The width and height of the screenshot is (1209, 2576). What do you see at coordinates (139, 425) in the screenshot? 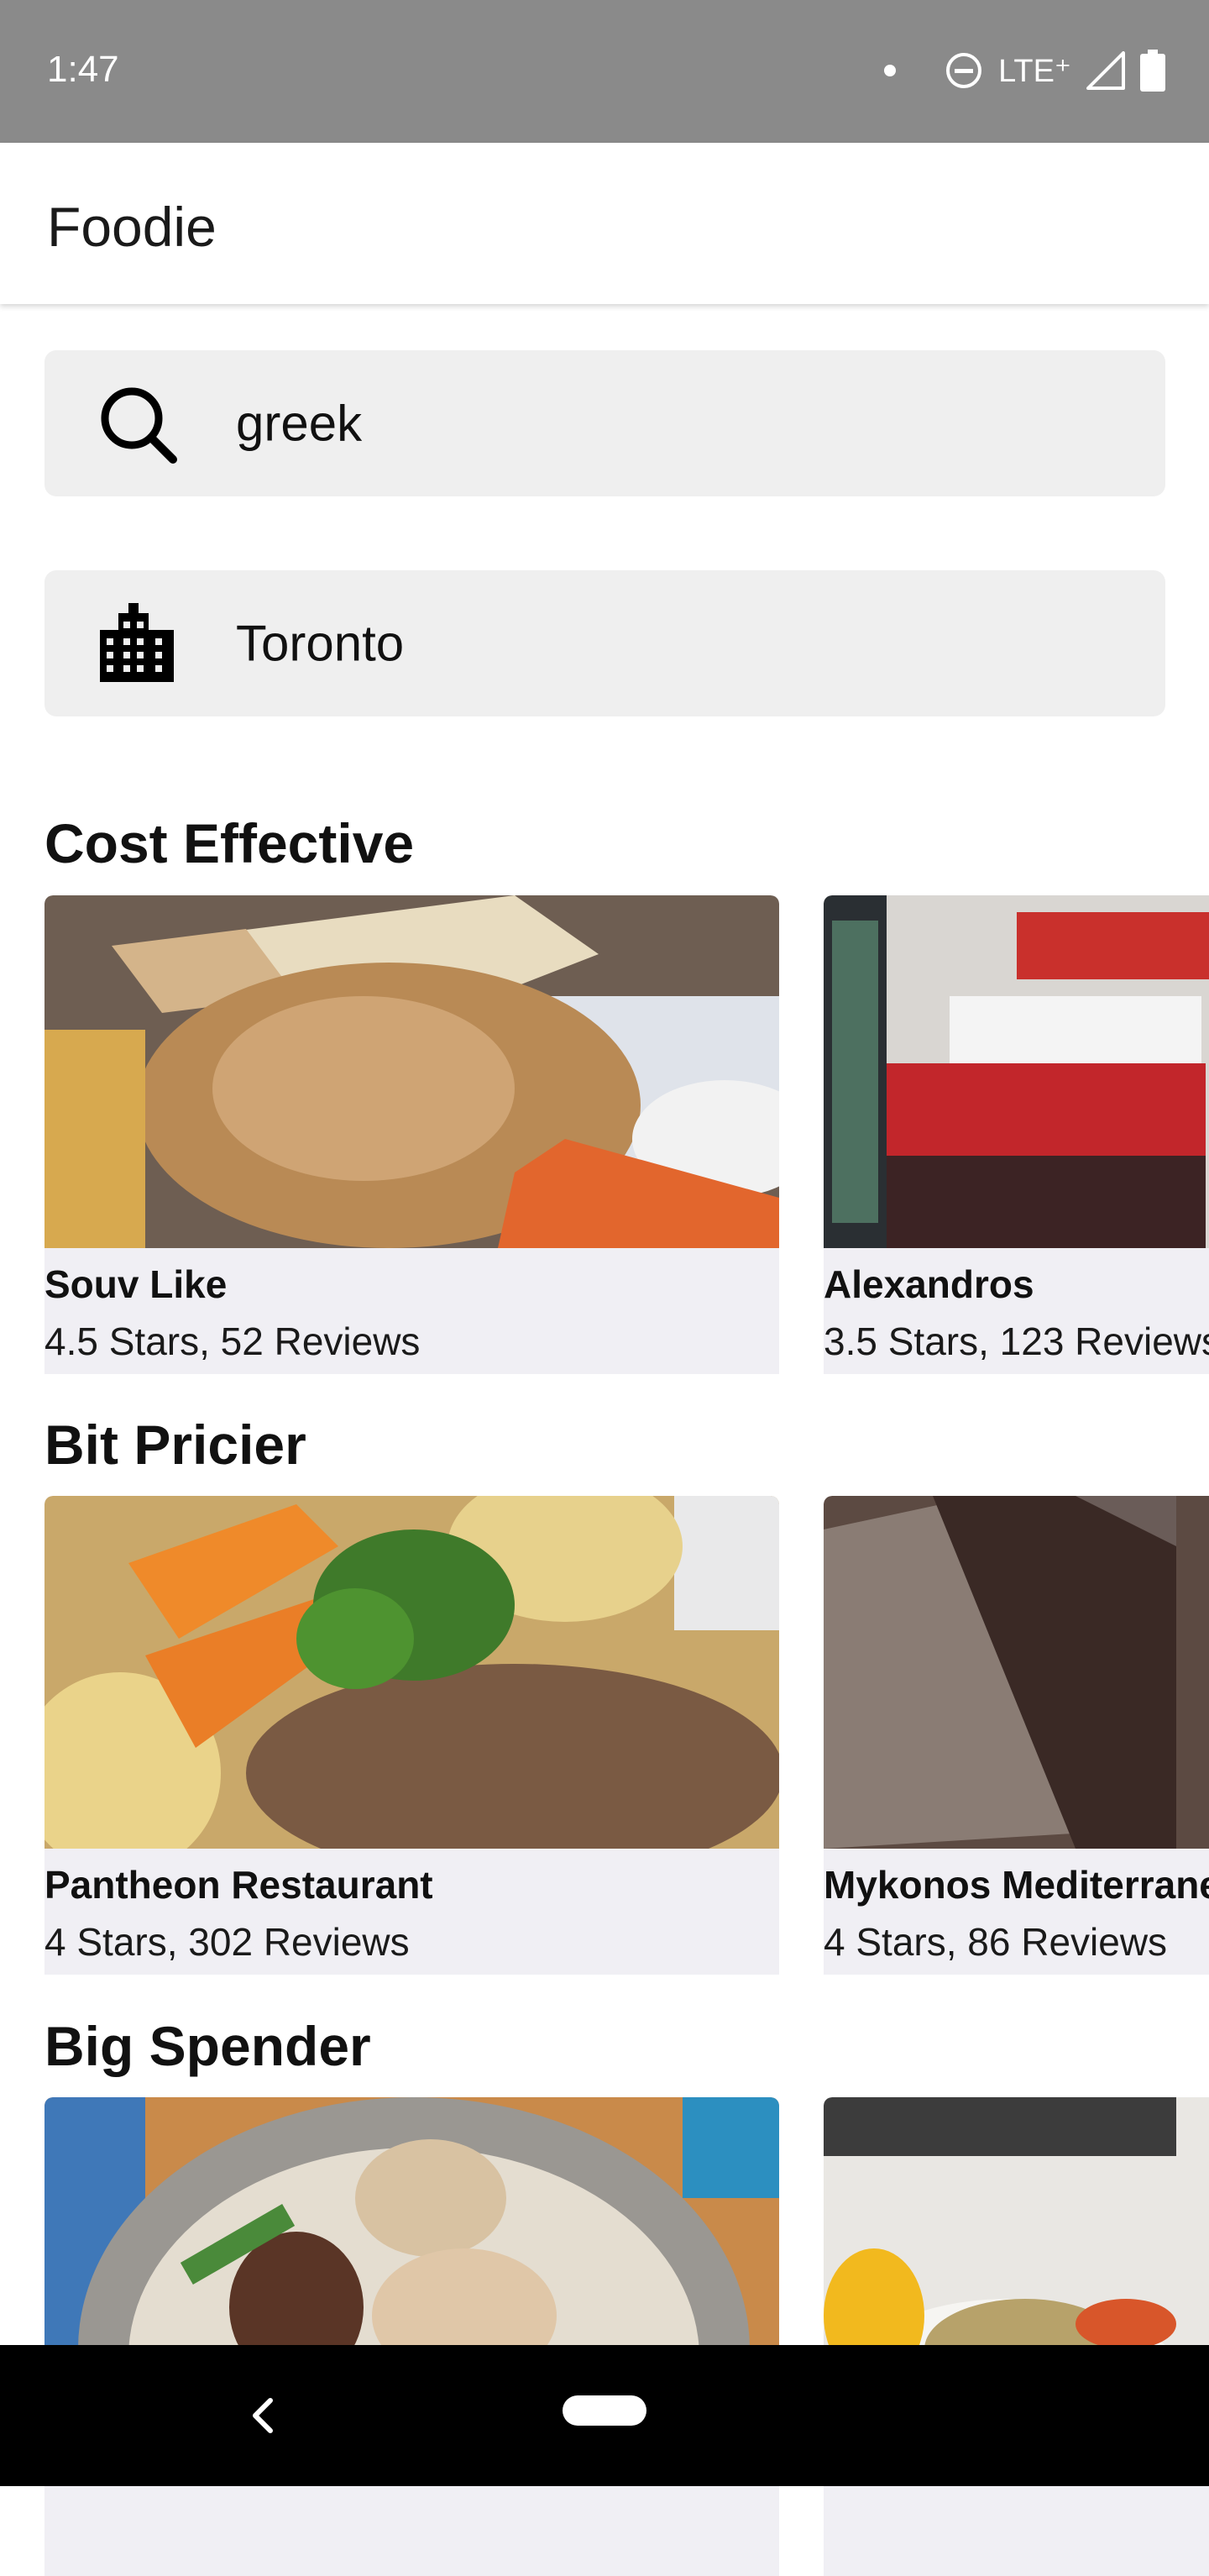
I see `search-icon` at bounding box center [139, 425].